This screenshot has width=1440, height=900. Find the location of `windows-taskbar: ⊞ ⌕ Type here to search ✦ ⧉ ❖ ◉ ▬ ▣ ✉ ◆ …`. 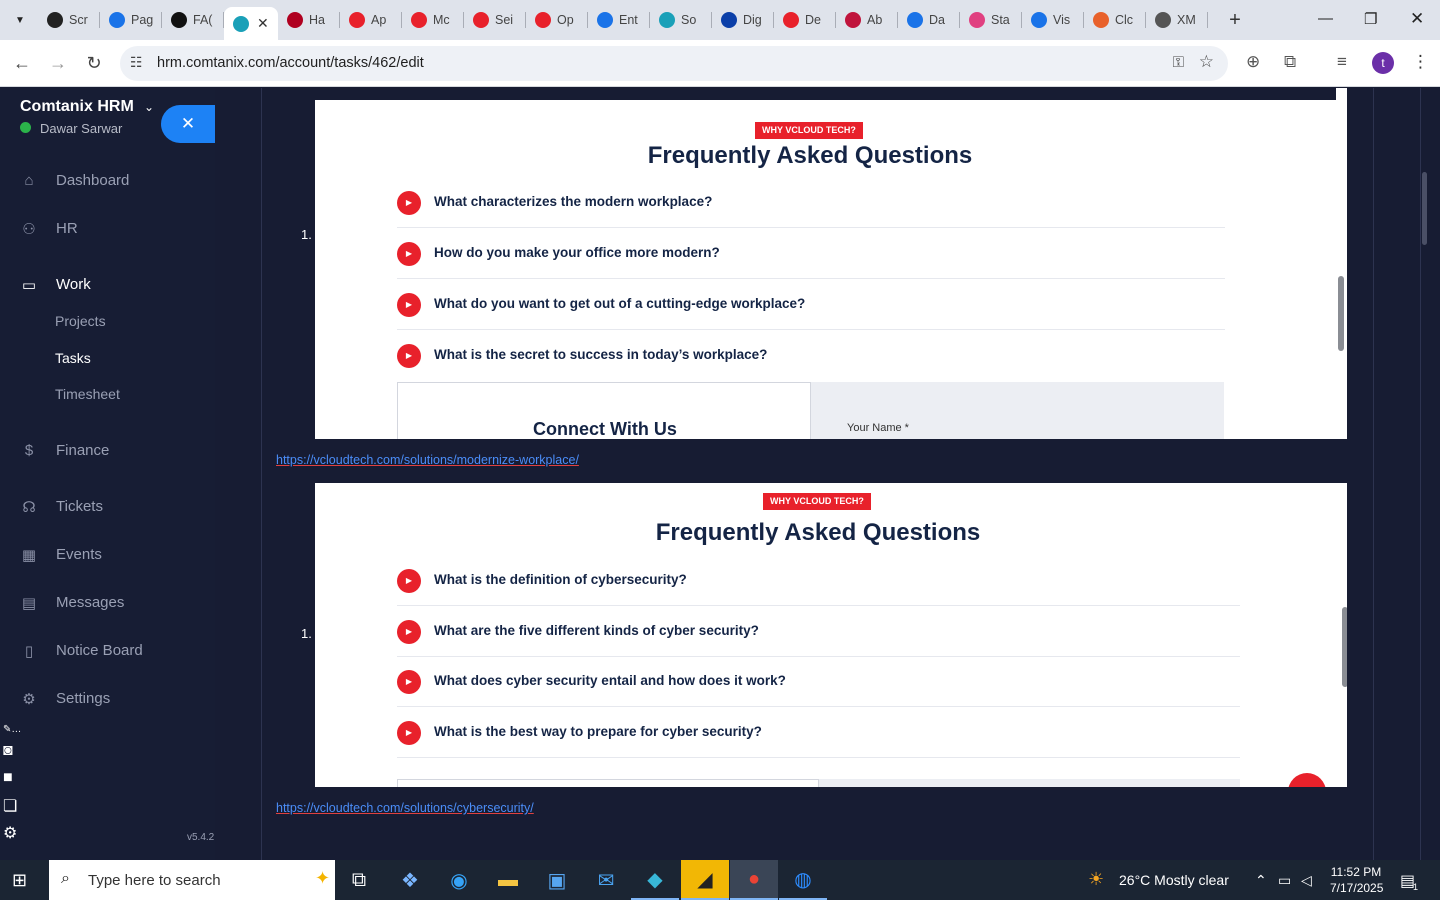

windows-taskbar: ⊞ ⌕ Type here to search ✦ ⧉ ❖ ◉ ▬ ▣ ✉ ◆ … is located at coordinates (720, 880).